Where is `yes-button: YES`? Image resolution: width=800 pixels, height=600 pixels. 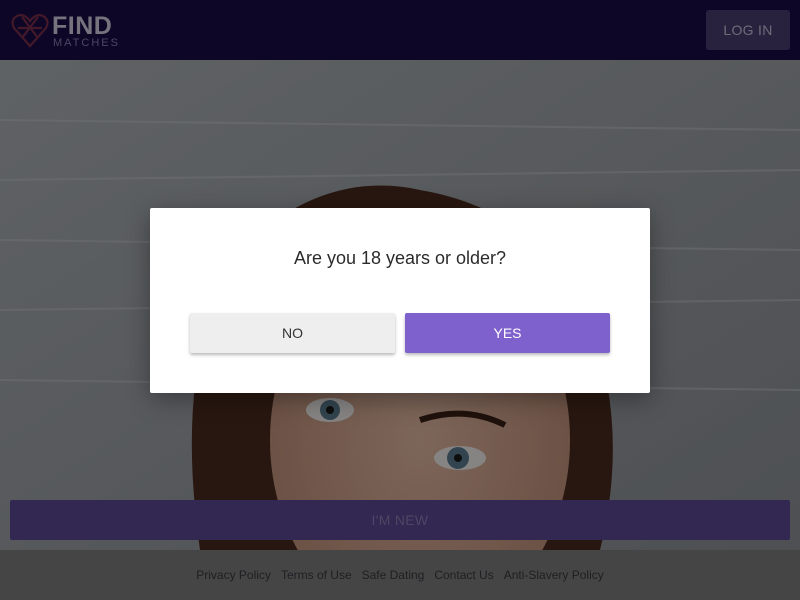
yes-button: YES is located at coordinates (507, 333).